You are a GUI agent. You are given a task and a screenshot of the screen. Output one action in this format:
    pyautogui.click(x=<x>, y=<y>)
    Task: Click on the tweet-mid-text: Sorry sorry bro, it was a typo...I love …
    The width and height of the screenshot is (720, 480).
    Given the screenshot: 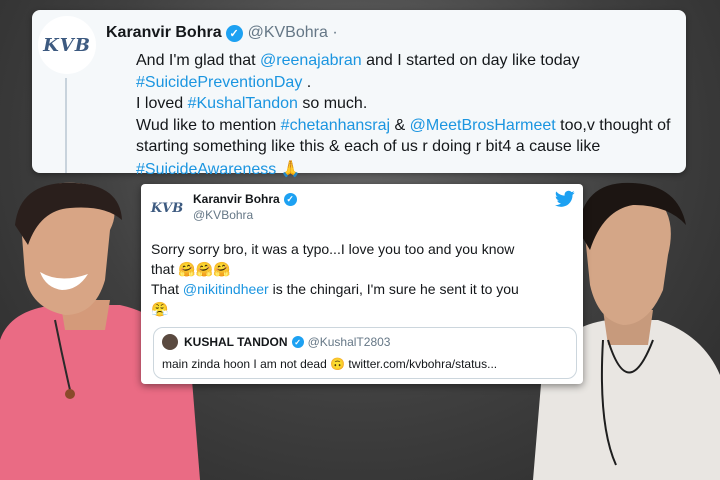 What is the action you would take?
    pyautogui.click(x=361, y=280)
    